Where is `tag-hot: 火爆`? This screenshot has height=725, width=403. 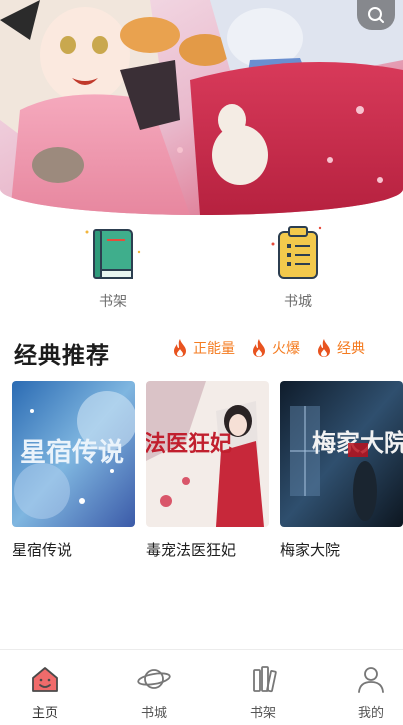
tag-hot: 火爆 is located at coordinates (275, 348).